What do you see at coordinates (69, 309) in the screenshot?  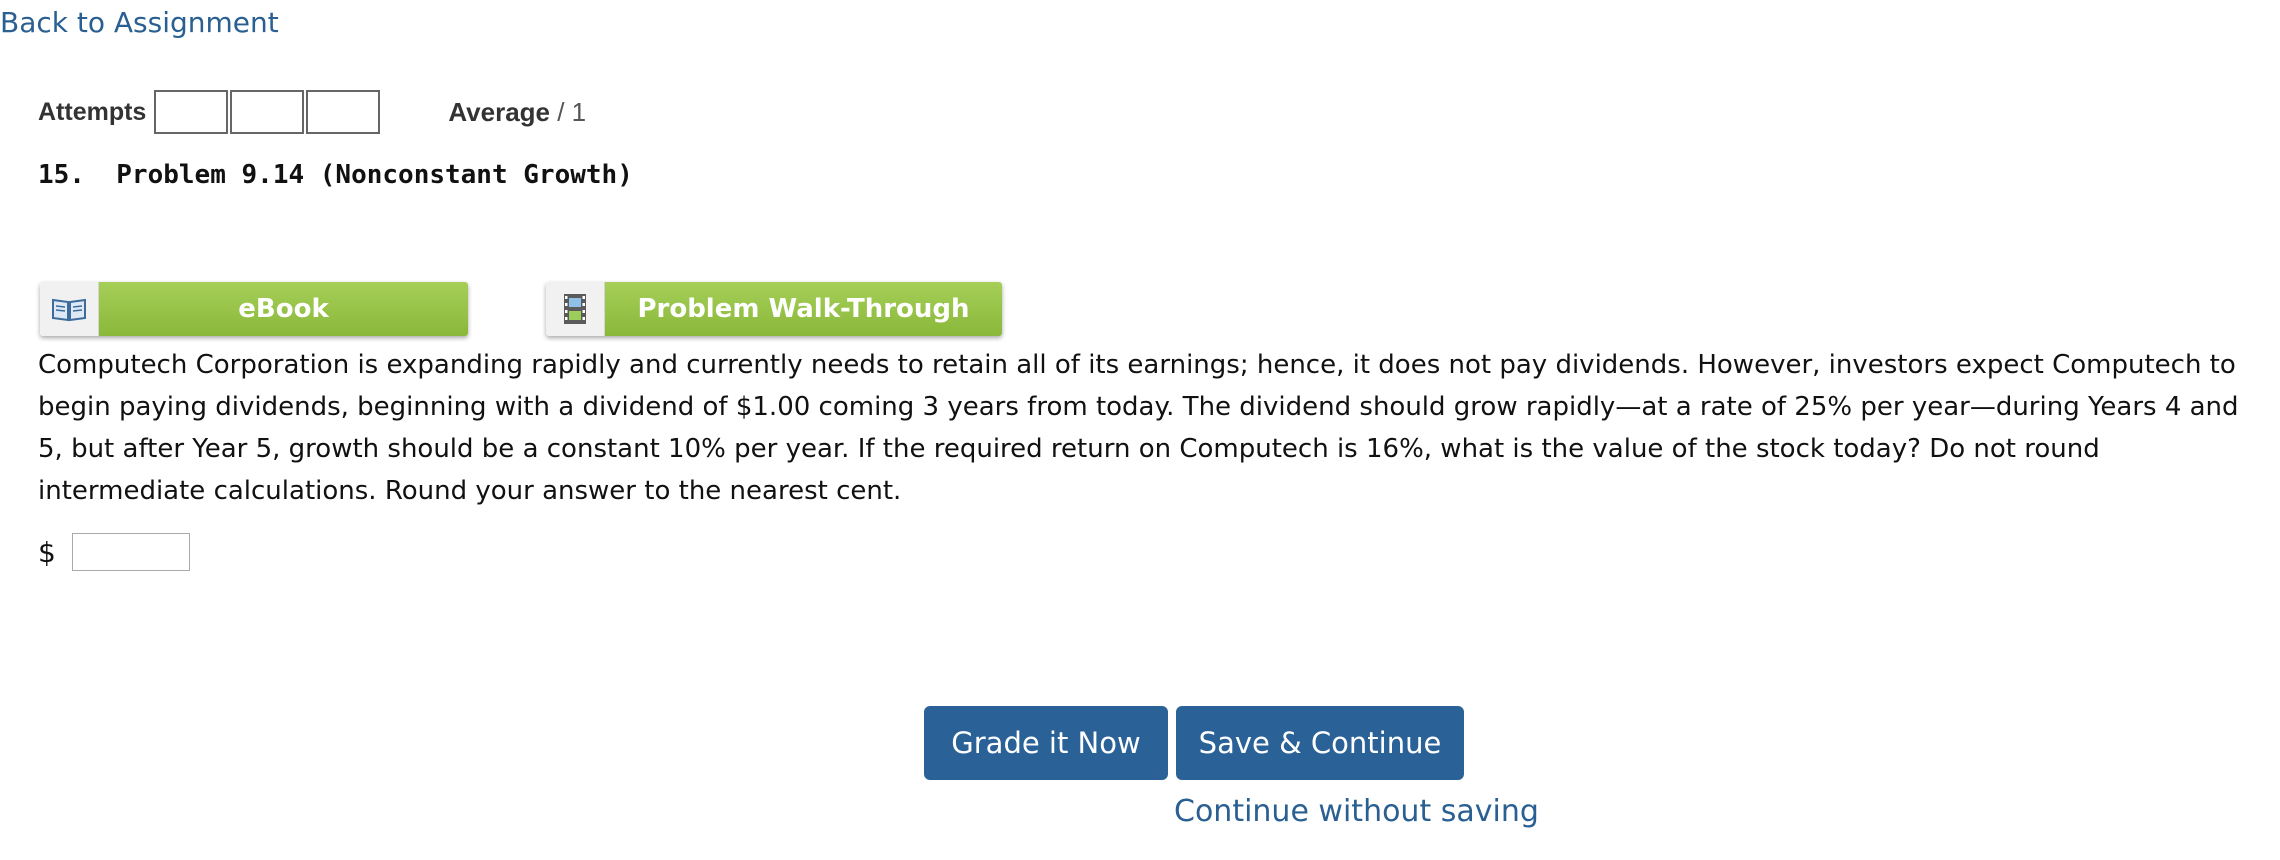 I see `book-icon` at bounding box center [69, 309].